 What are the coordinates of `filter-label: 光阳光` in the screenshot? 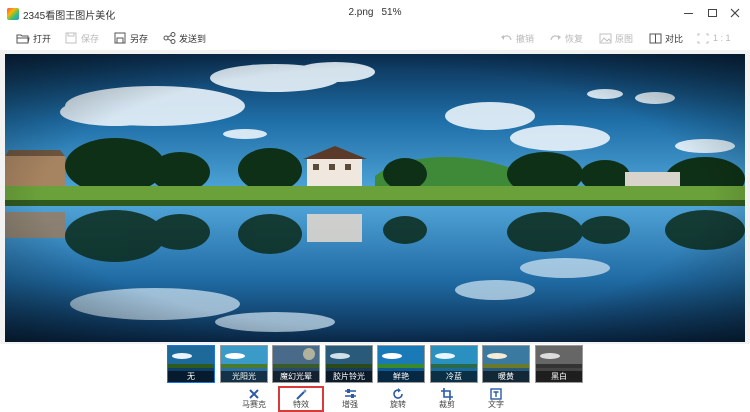 It's located at (244, 376).